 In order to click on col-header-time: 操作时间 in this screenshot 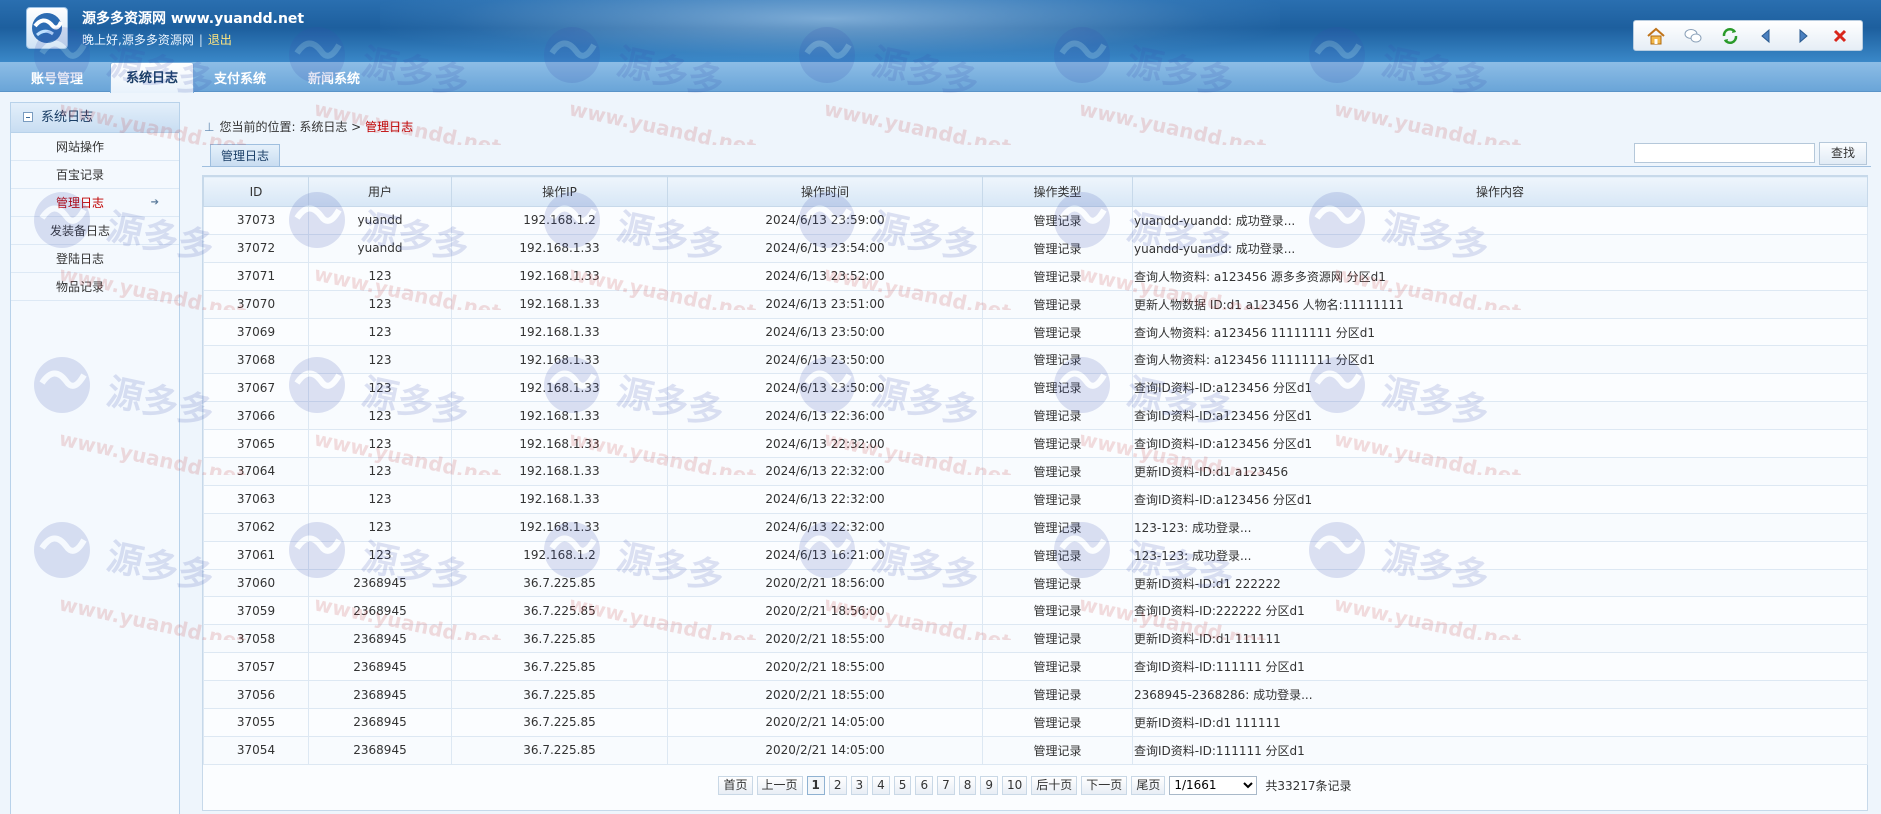, I will do `click(825, 191)`.